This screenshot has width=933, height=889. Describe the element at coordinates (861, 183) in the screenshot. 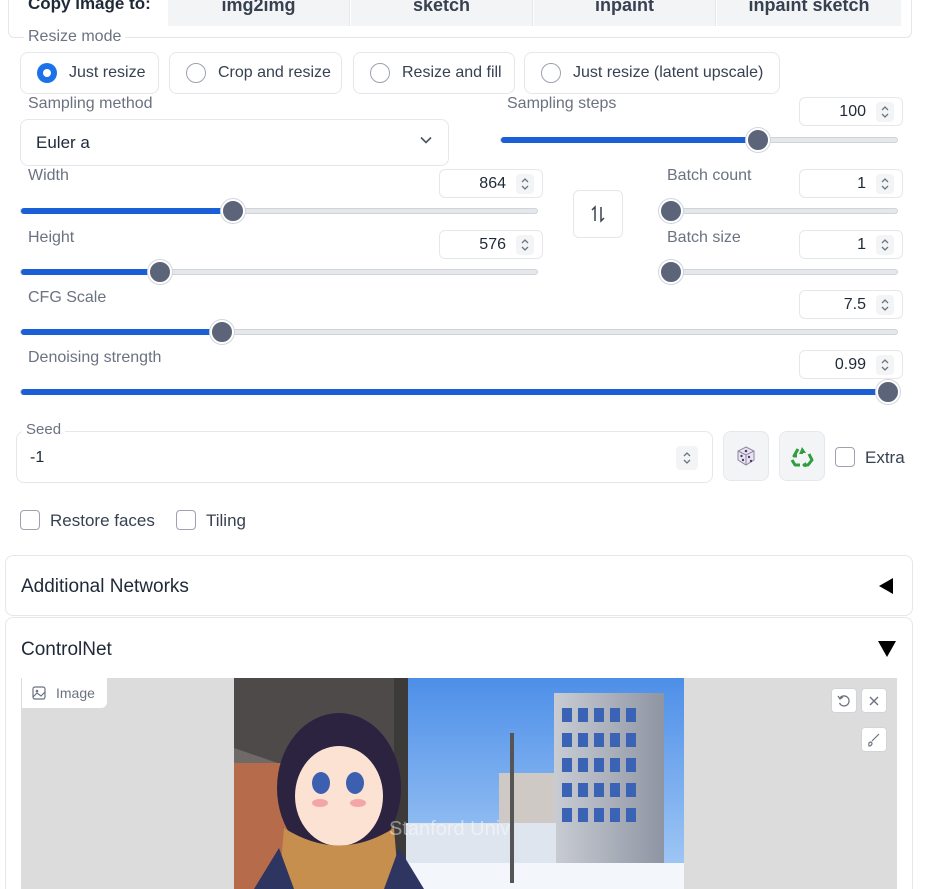

I see `batch-count-value: 1` at that location.